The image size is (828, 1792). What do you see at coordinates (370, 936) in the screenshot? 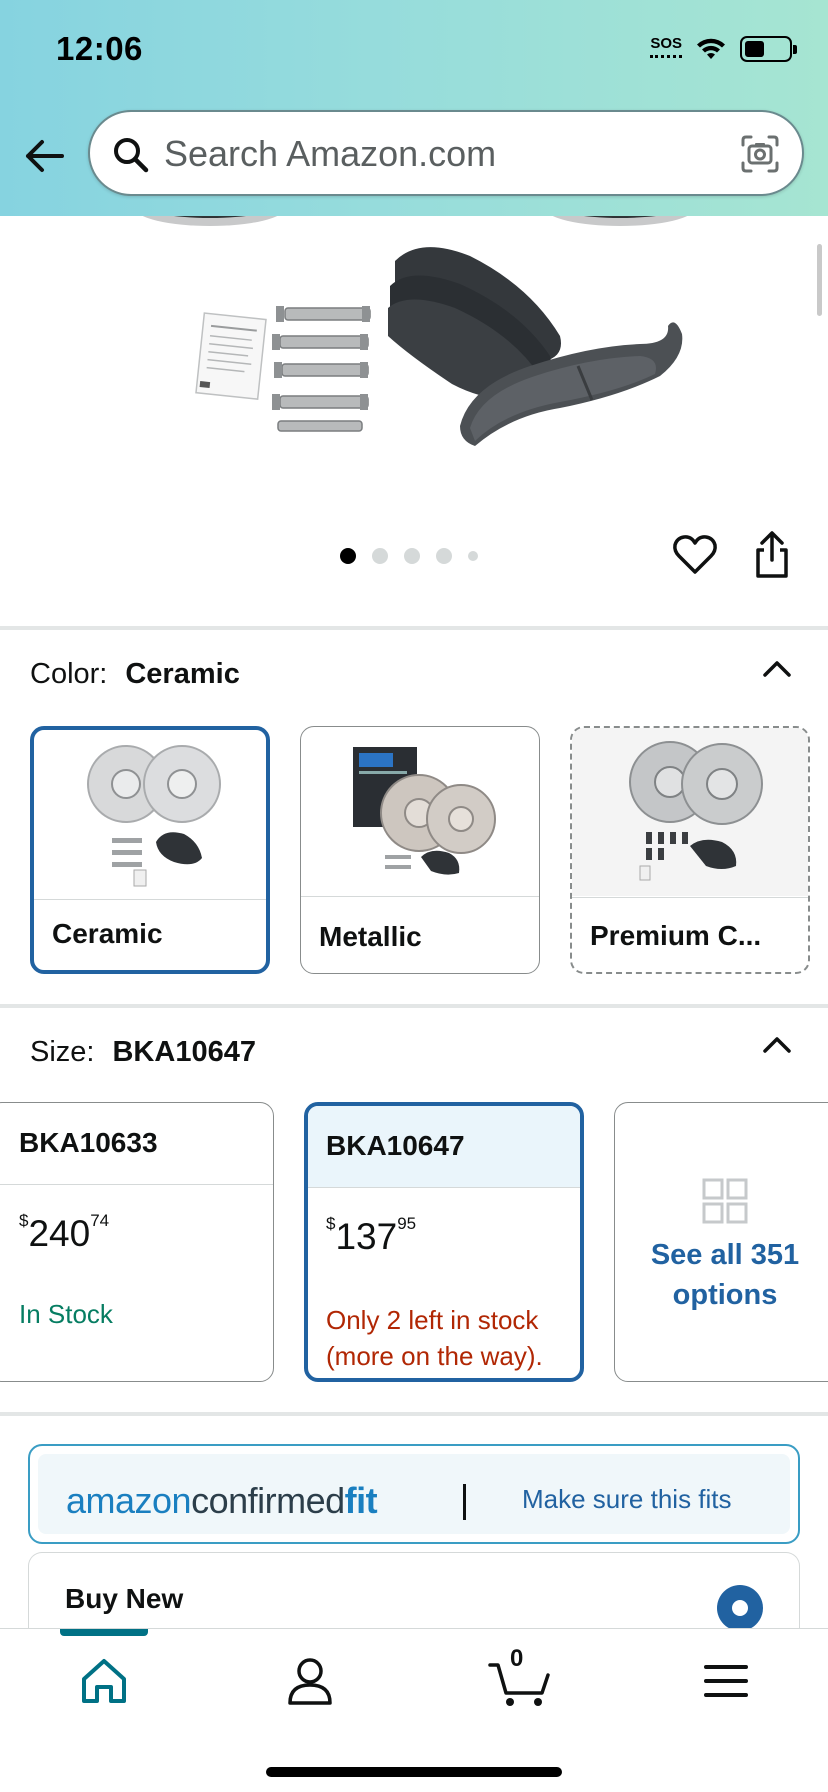
I see `color-option-label: Metallic` at bounding box center [370, 936].